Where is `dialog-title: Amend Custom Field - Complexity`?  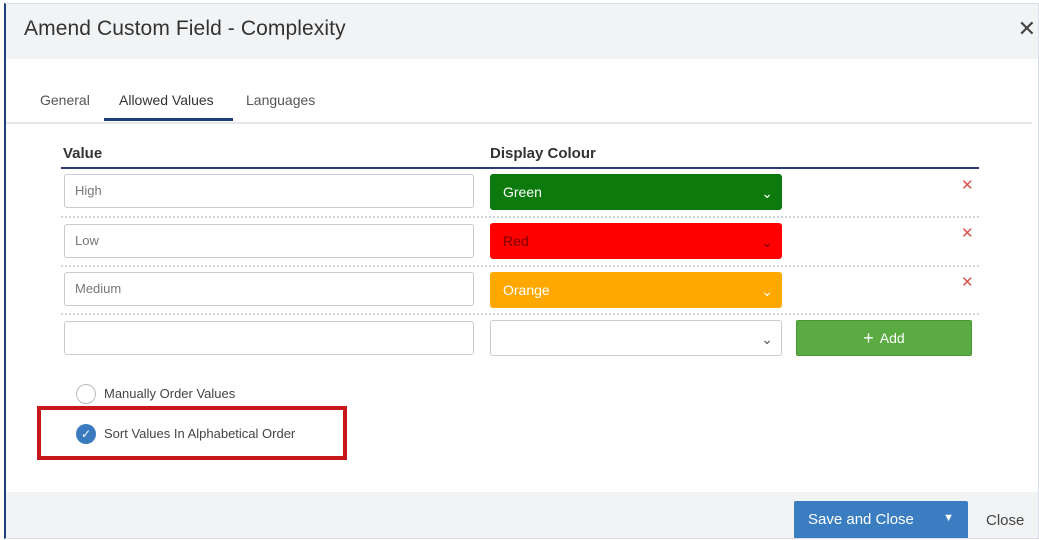 dialog-title: Amend Custom Field - Complexity is located at coordinates (185, 28).